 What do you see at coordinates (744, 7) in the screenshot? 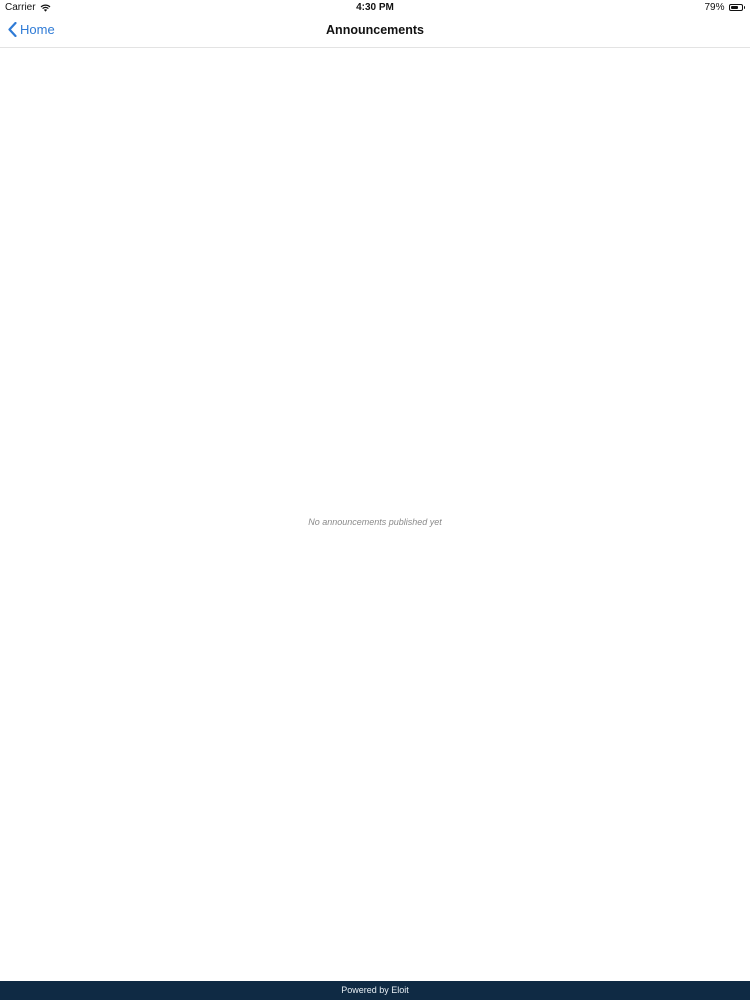
I see `battery-tip` at bounding box center [744, 7].